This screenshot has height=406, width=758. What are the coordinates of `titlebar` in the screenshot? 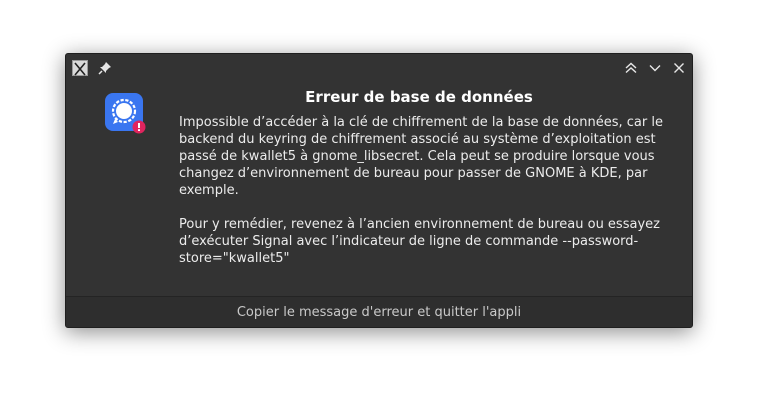 It's located at (379, 68).